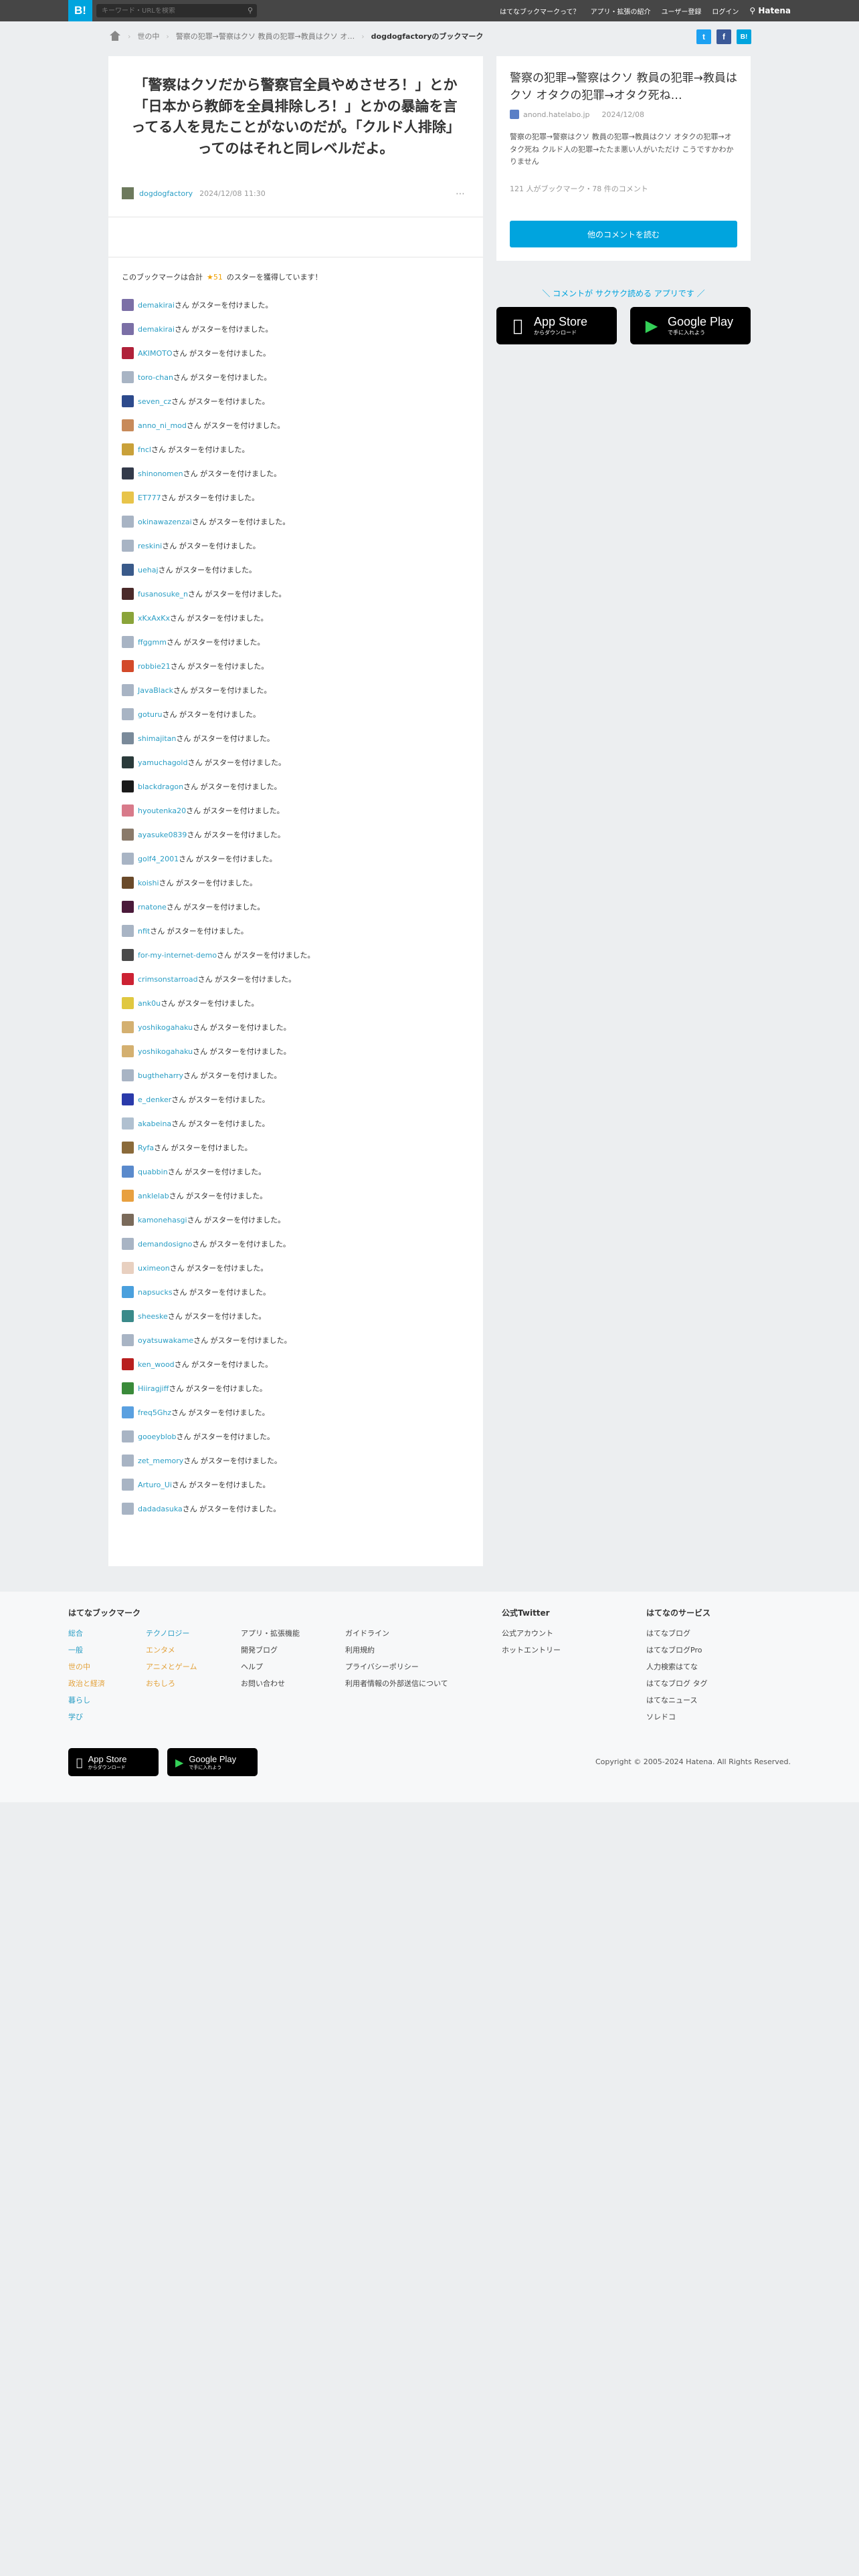 Image resolution: width=859 pixels, height=2576 pixels. Describe the element at coordinates (160, 1461) in the screenshot. I see `star-user-link: zet_memory` at that location.